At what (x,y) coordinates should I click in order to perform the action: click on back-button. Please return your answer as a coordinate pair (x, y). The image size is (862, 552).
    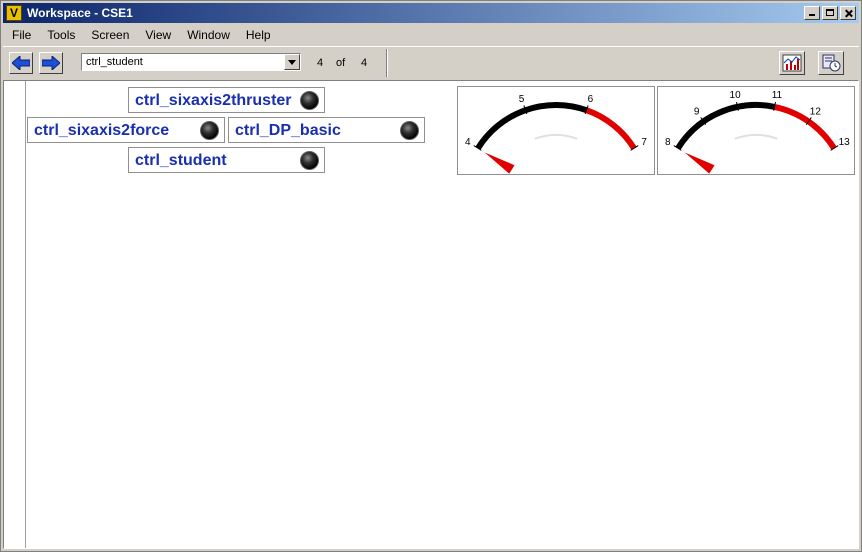
    Looking at the image, I should click on (21, 63).